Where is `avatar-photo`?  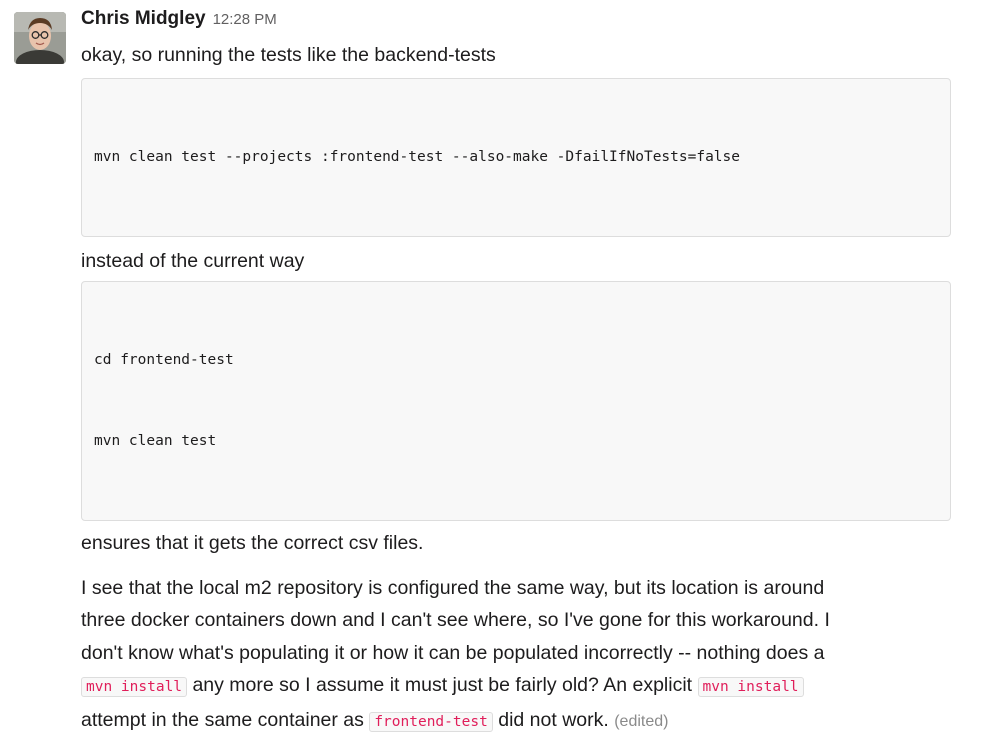
avatar-photo is located at coordinates (40, 38).